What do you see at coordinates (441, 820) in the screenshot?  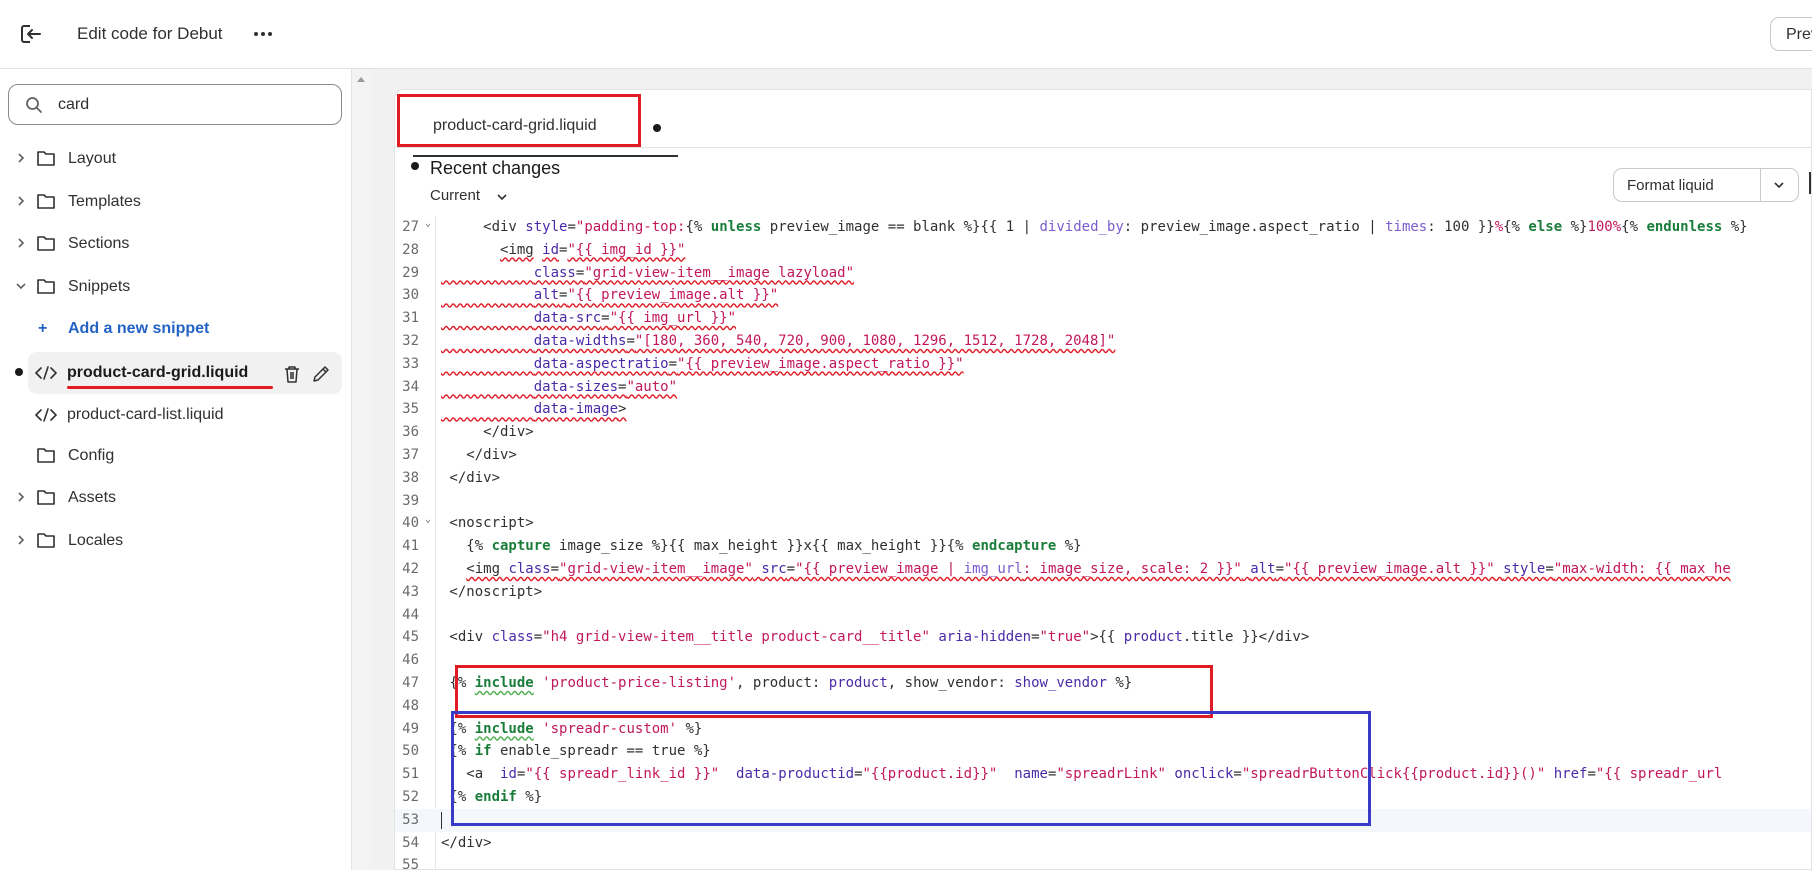 I see `text-cursor` at bounding box center [441, 820].